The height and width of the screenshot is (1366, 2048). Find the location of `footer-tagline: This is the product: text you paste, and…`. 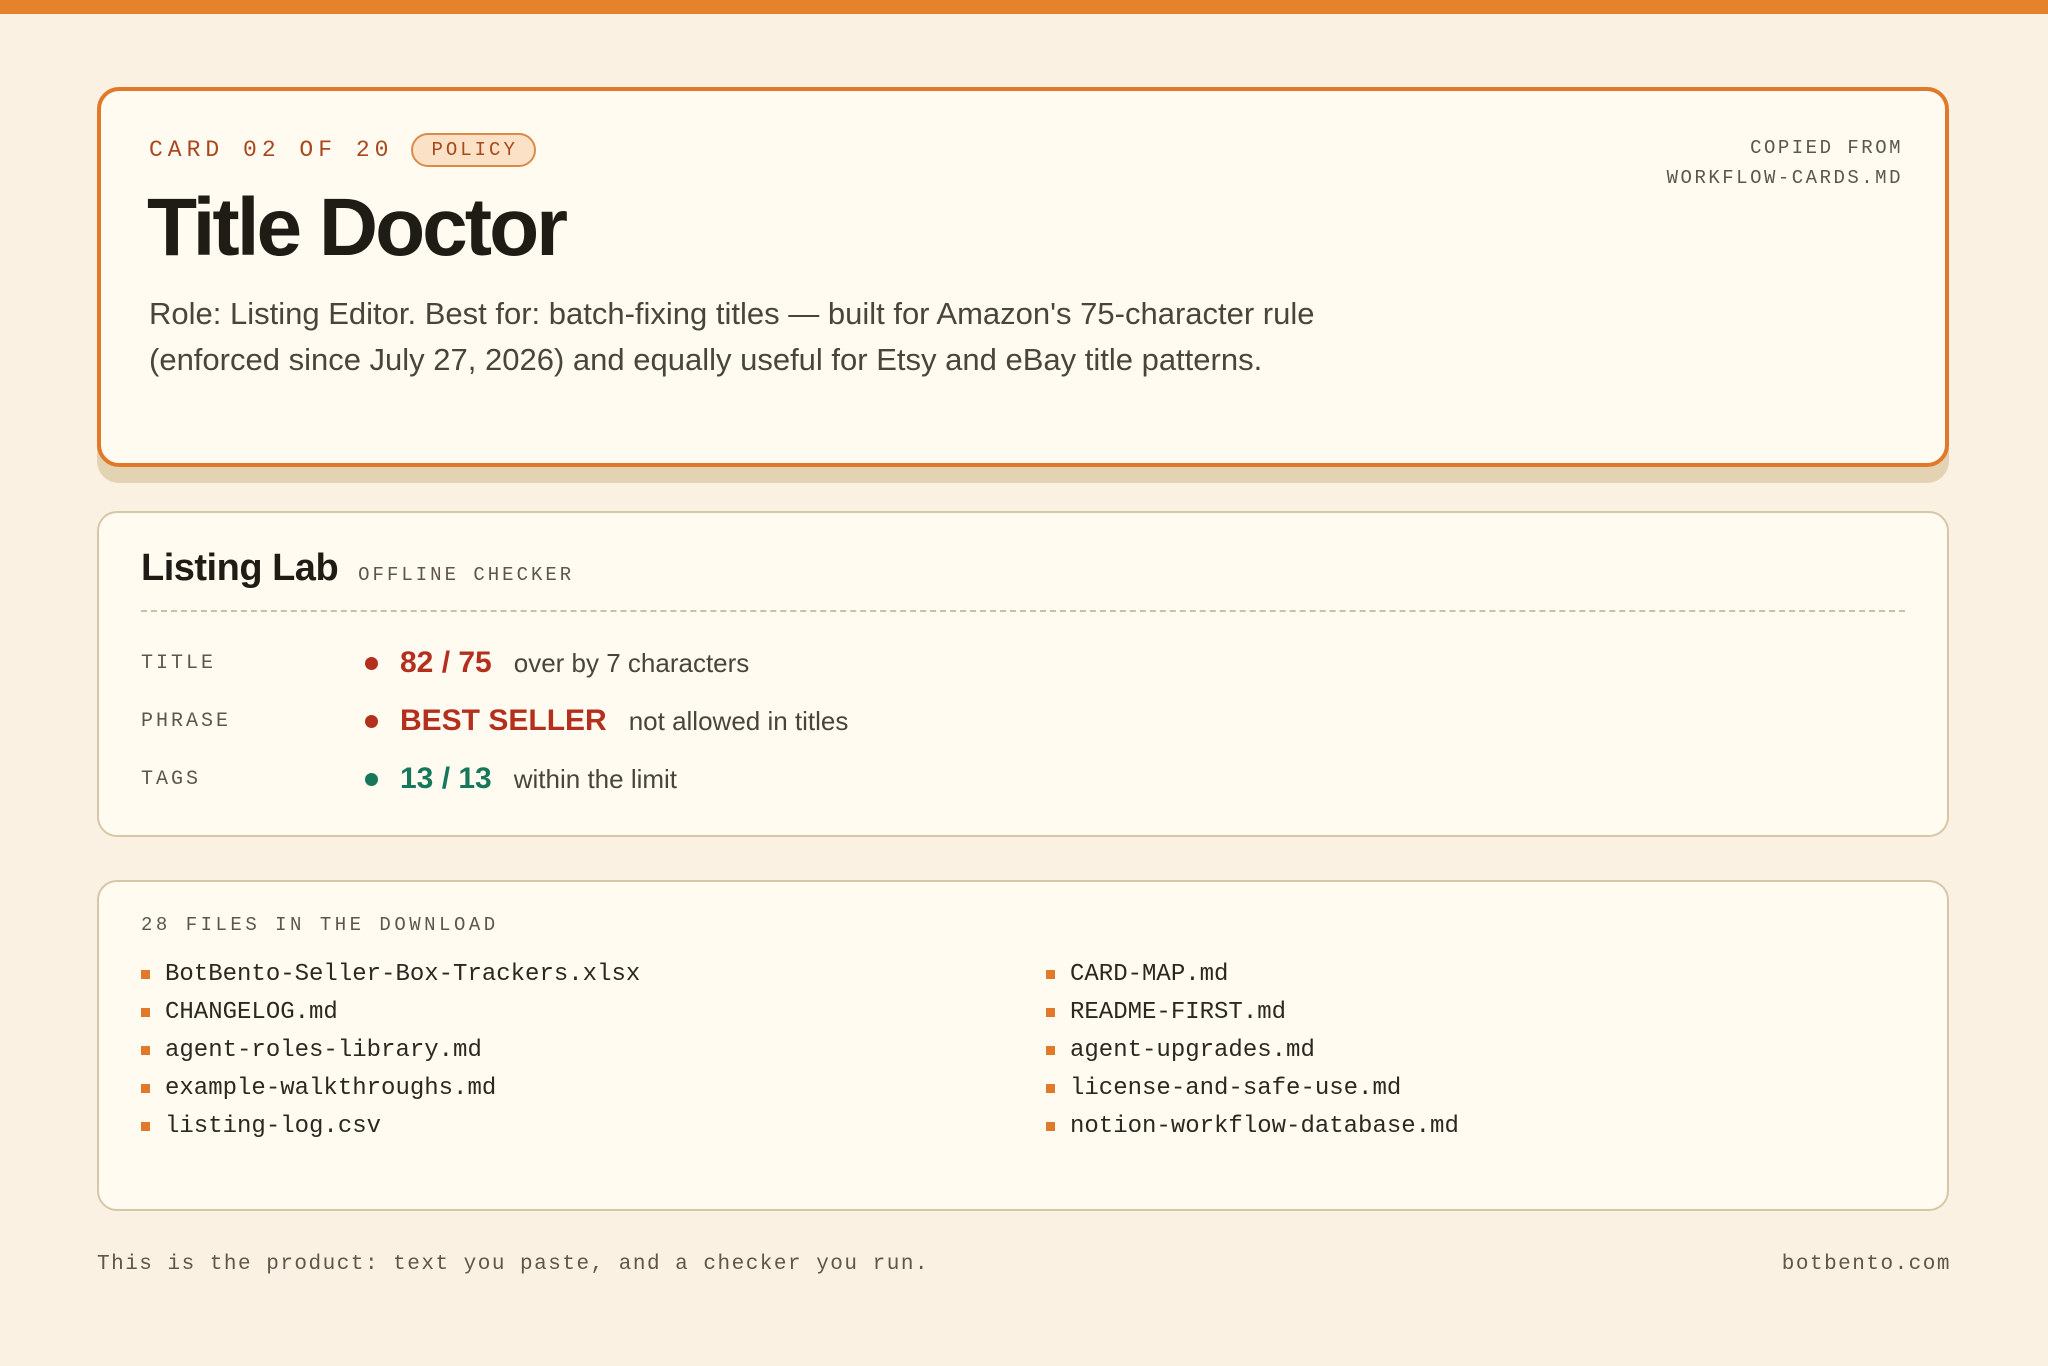

footer-tagline: This is the product: text you paste, and… is located at coordinates (513, 1264).